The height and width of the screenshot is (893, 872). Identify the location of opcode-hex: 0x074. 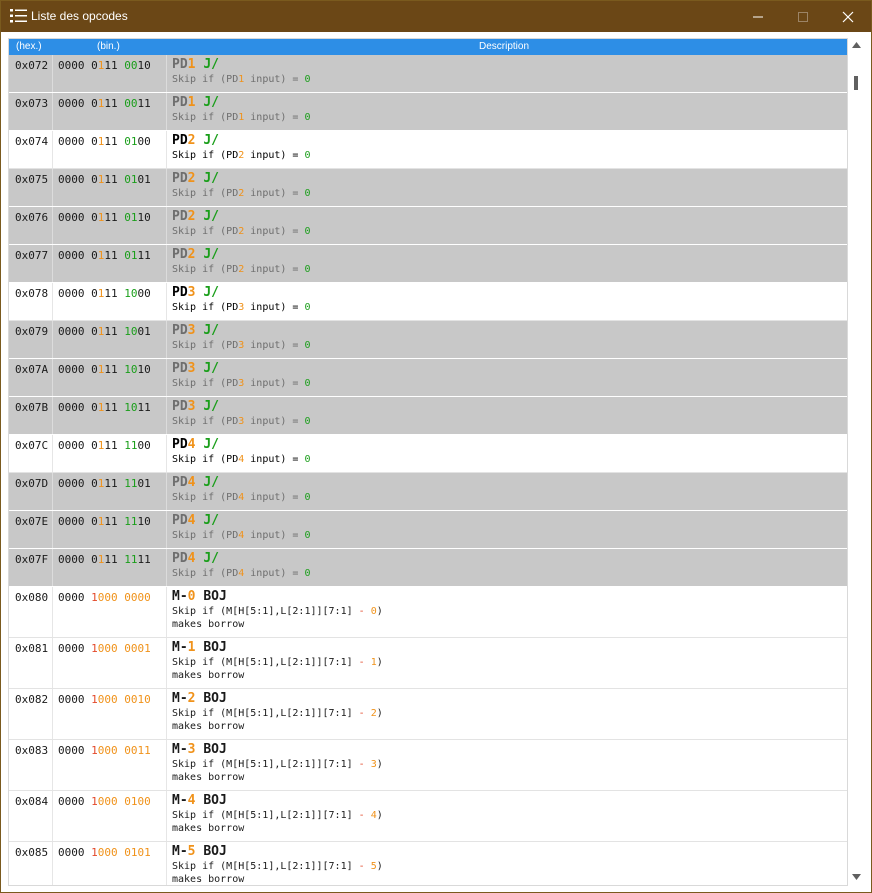
(32, 141).